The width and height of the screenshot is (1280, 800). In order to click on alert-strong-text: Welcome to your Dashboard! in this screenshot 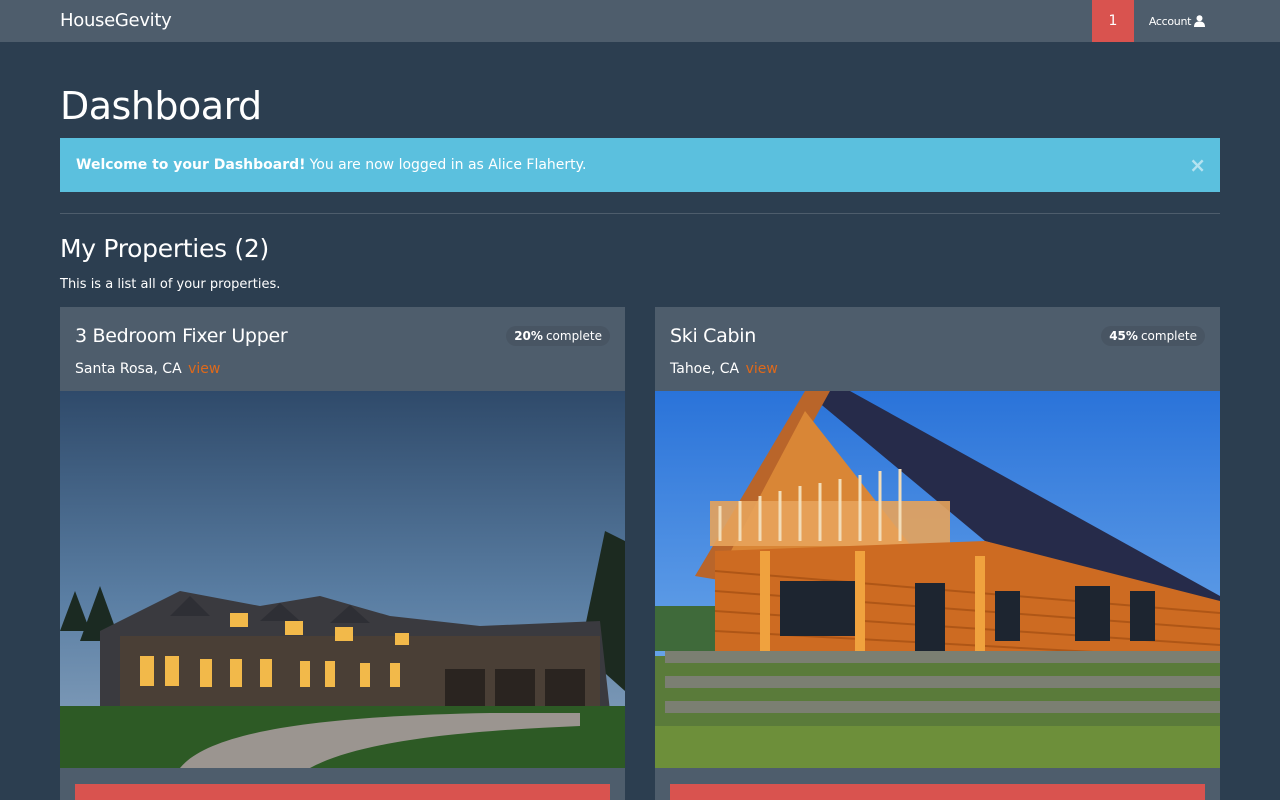, I will do `click(191, 165)`.